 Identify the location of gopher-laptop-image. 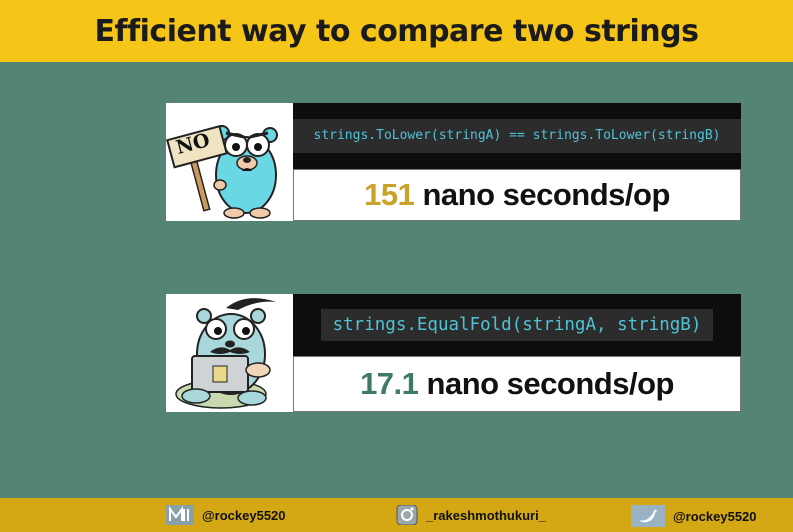
(229, 353).